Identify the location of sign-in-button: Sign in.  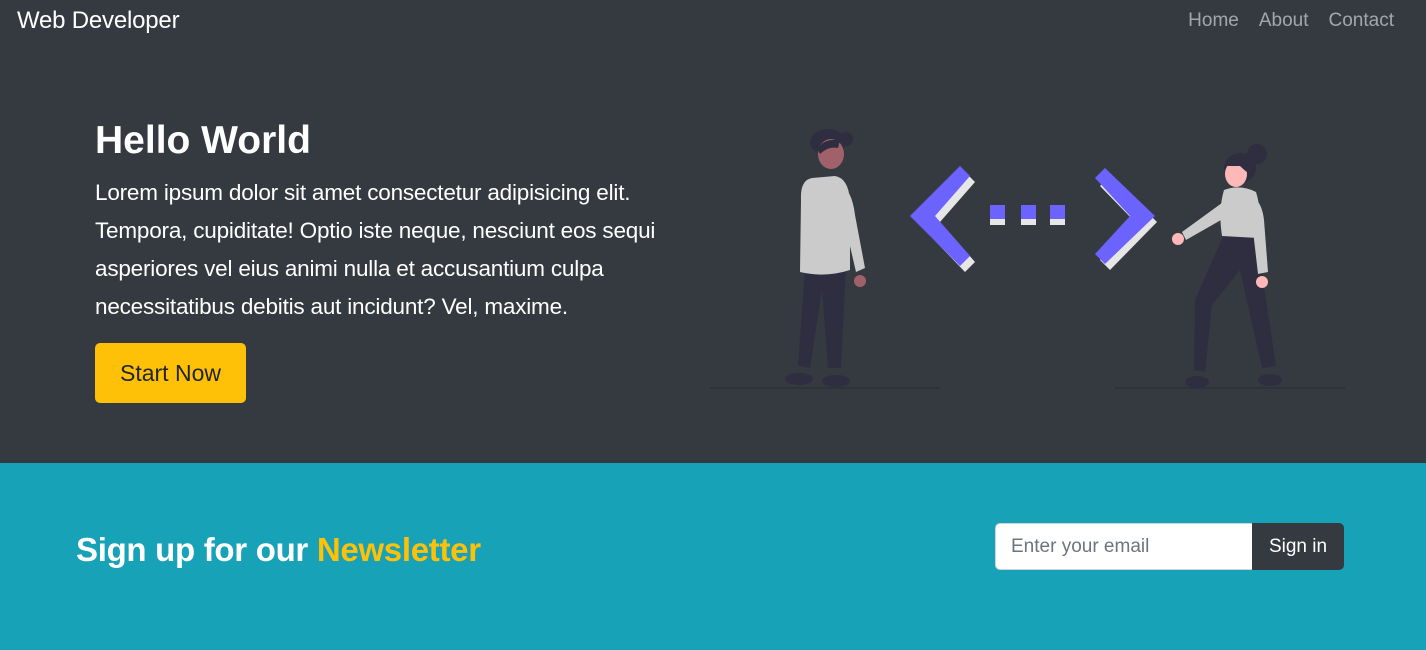
(1298, 546).